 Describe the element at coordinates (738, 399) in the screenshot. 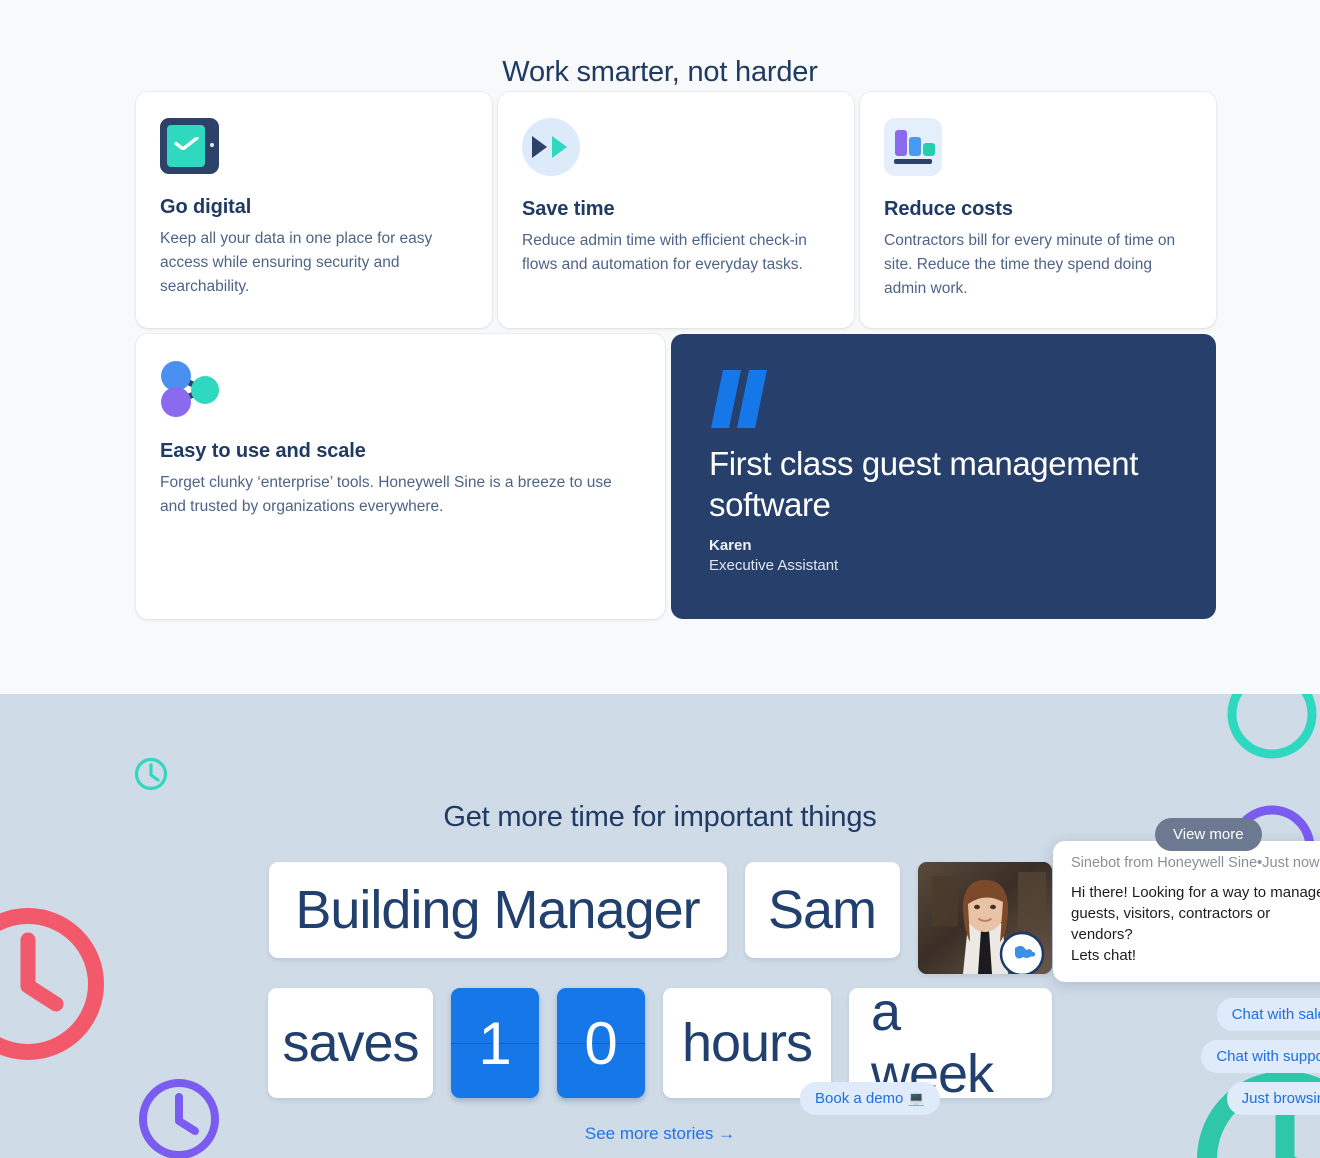

I see `quote-mark-glyph` at that location.